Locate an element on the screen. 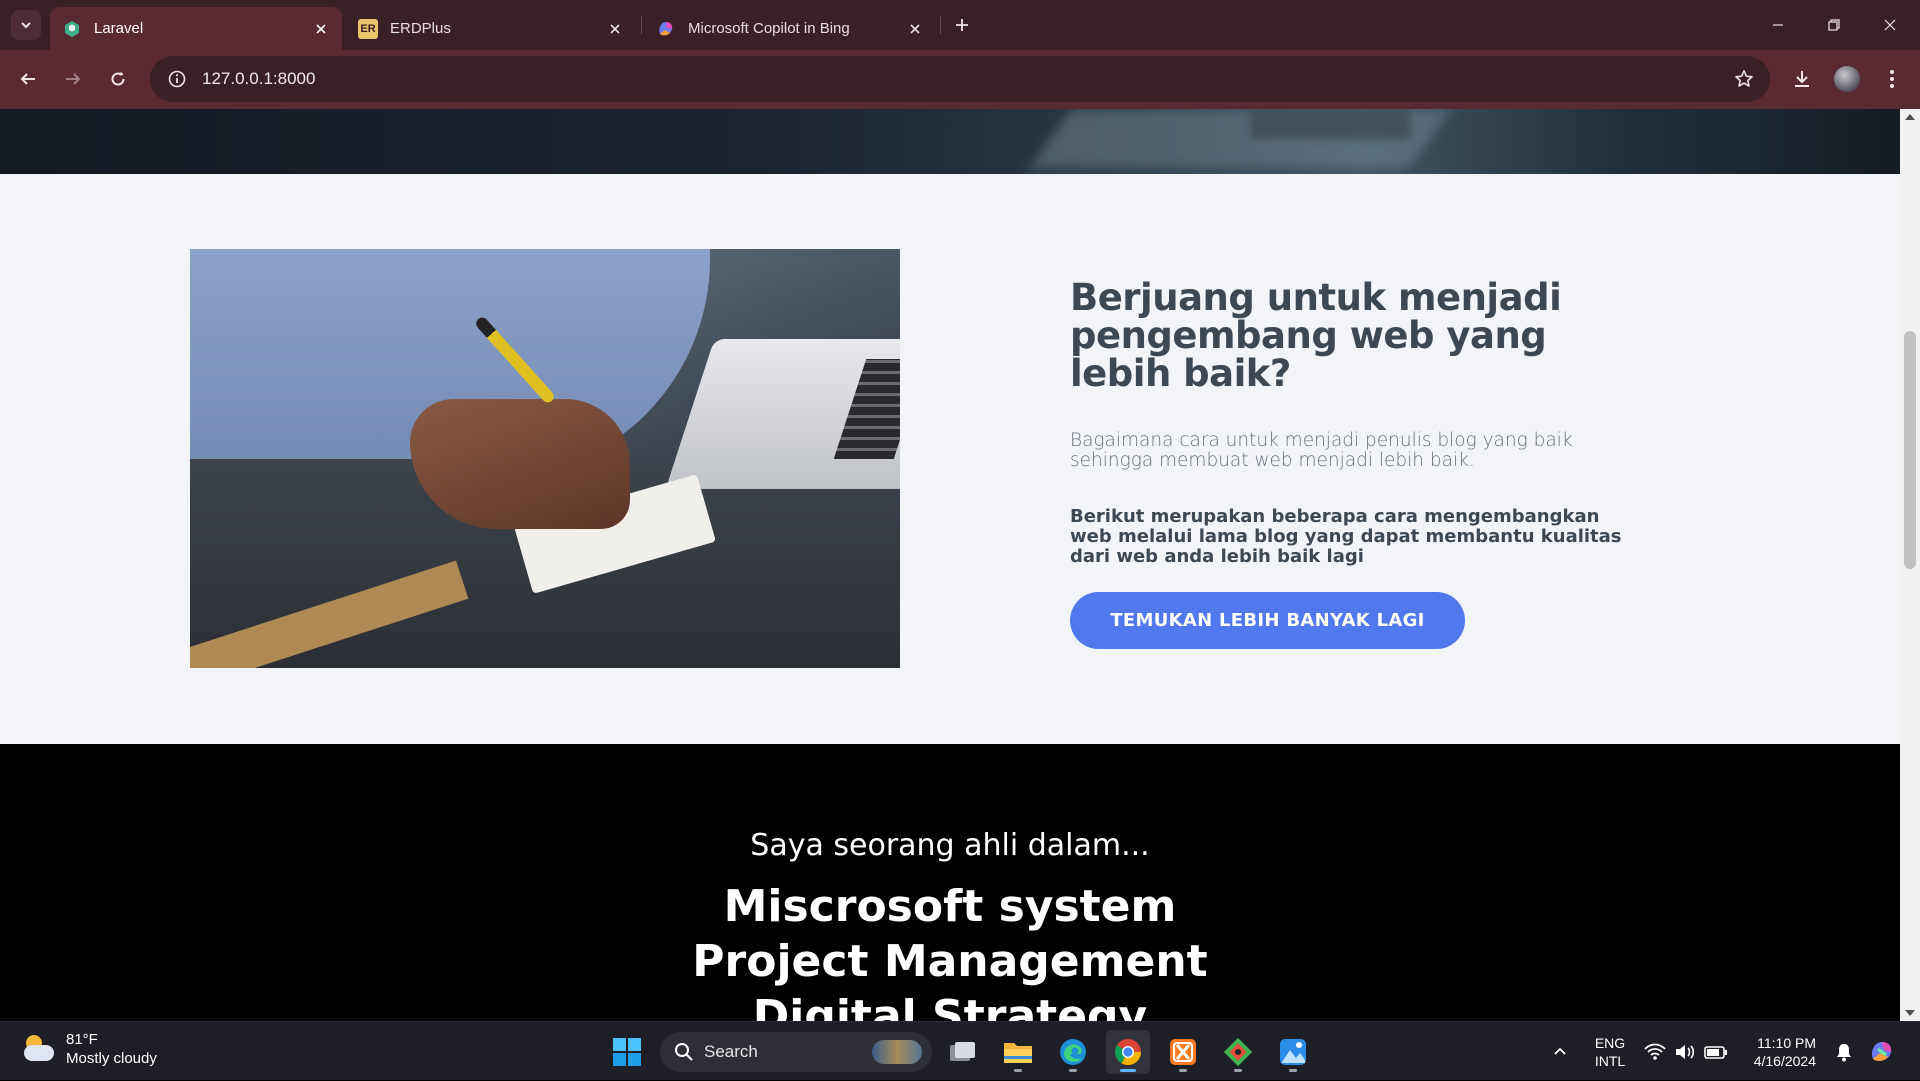 This screenshot has height=1081, width=1920. scroll-up-arrow-icon is located at coordinates (1910, 117).